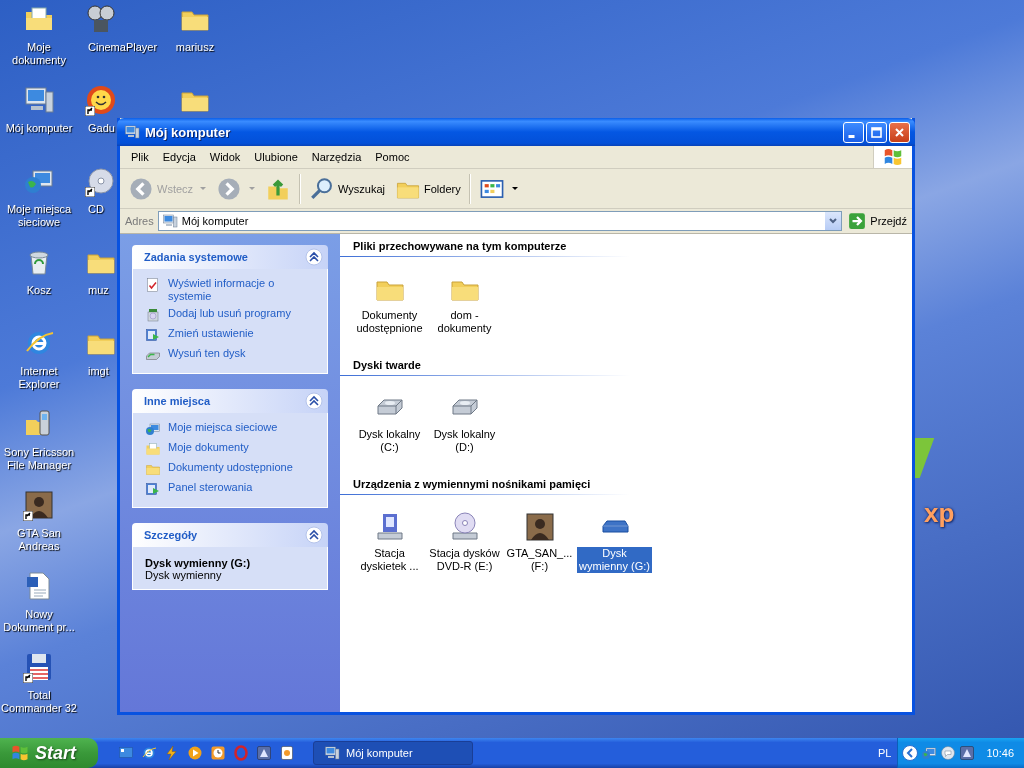 The width and height of the screenshot is (1024, 768). I want to click on desktop-icon-label: mariusz, so click(195, 47).